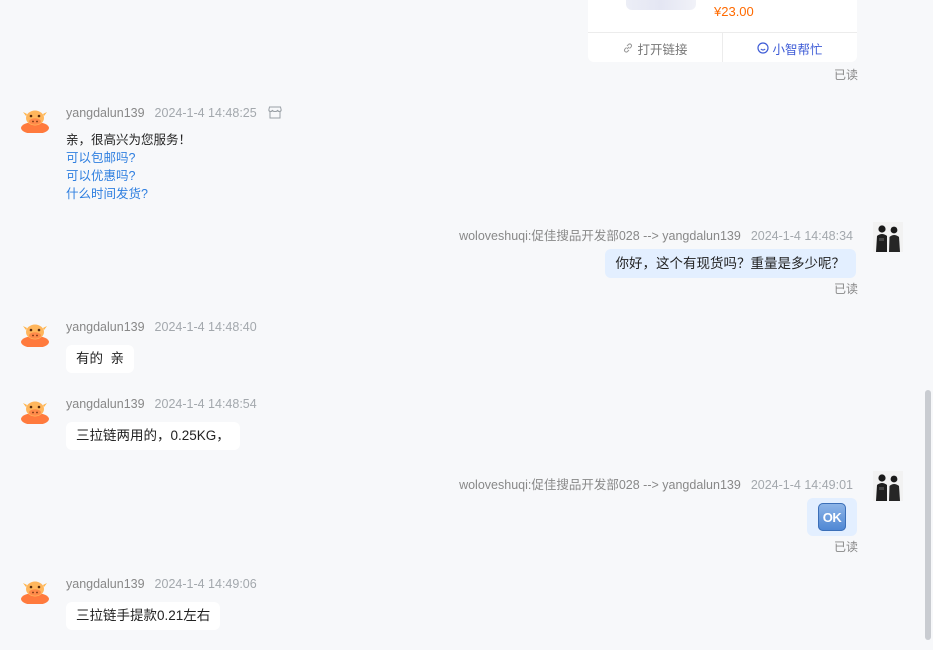  Describe the element at coordinates (628, 48) in the screenshot. I see `link-icon` at that location.